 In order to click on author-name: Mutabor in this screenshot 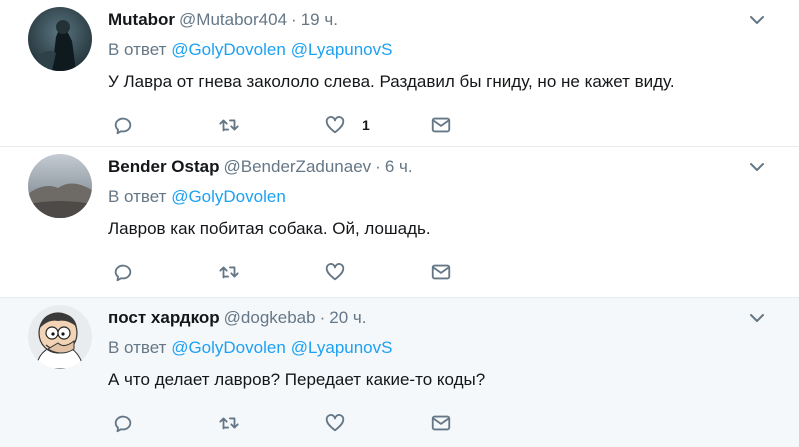, I will do `click(141, 19)`.